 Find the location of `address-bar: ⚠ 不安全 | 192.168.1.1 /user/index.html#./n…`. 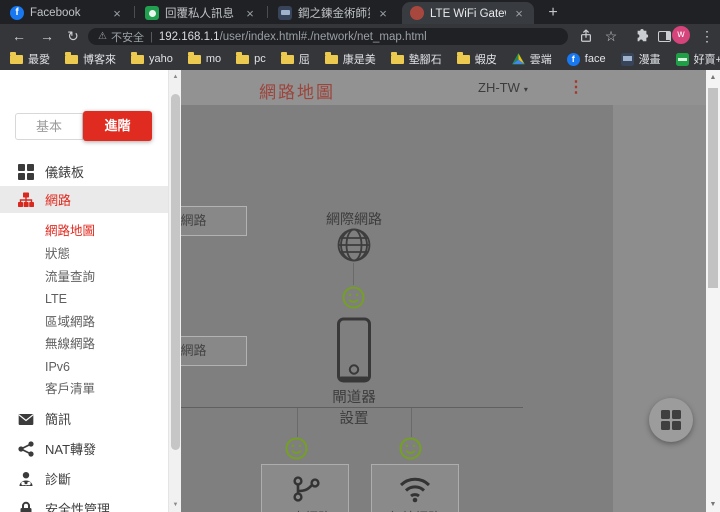

address-bar: ⚠ 不安全 | 192.168.1.1 /user/index.html#./n… is located at coordinates (328, 36).